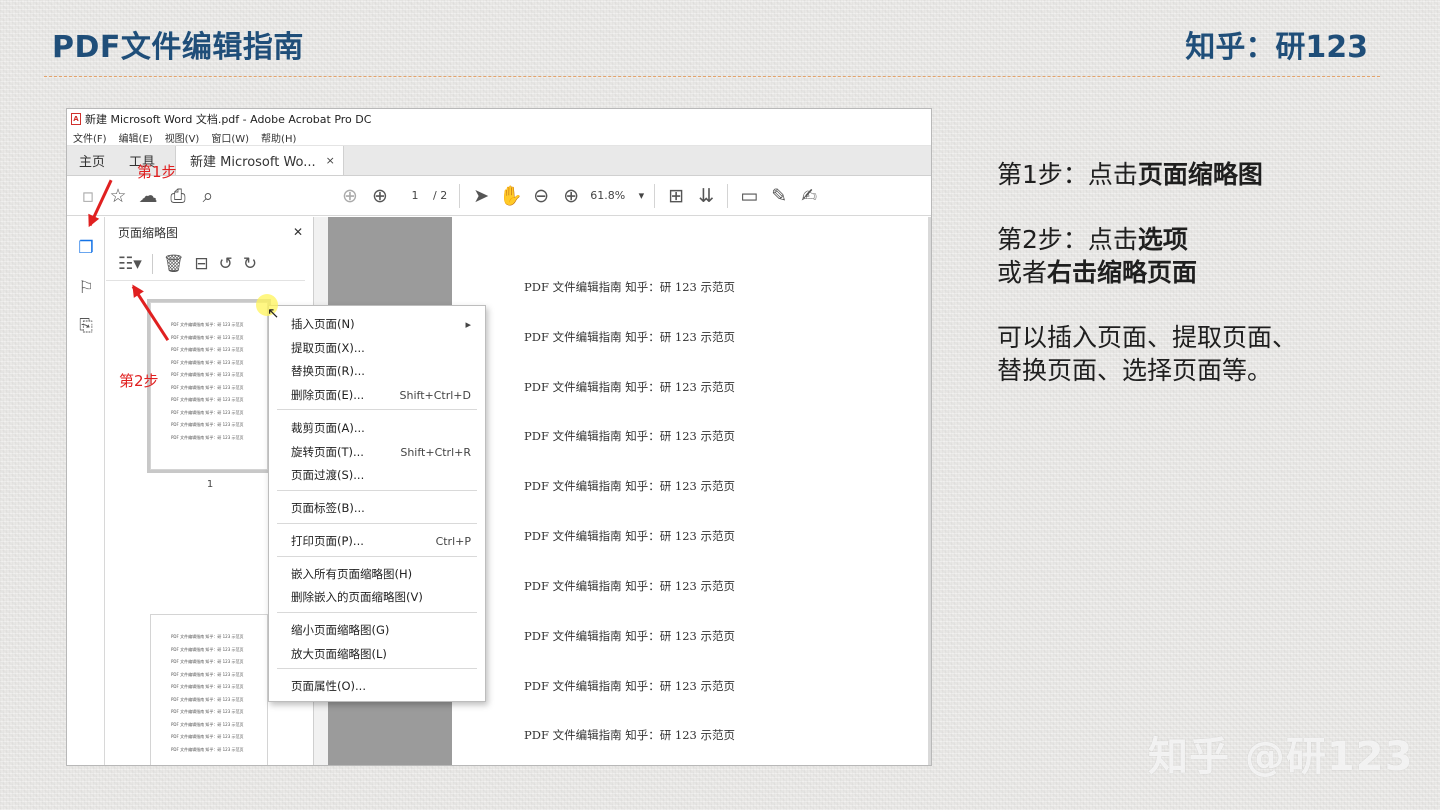 The image size is (1440, 810). What do you see at coordinates (340, 630) in the screenshot?
I see `menu-item-label: 缩小页面缩略图(G)` at bounding box center [340, 630].